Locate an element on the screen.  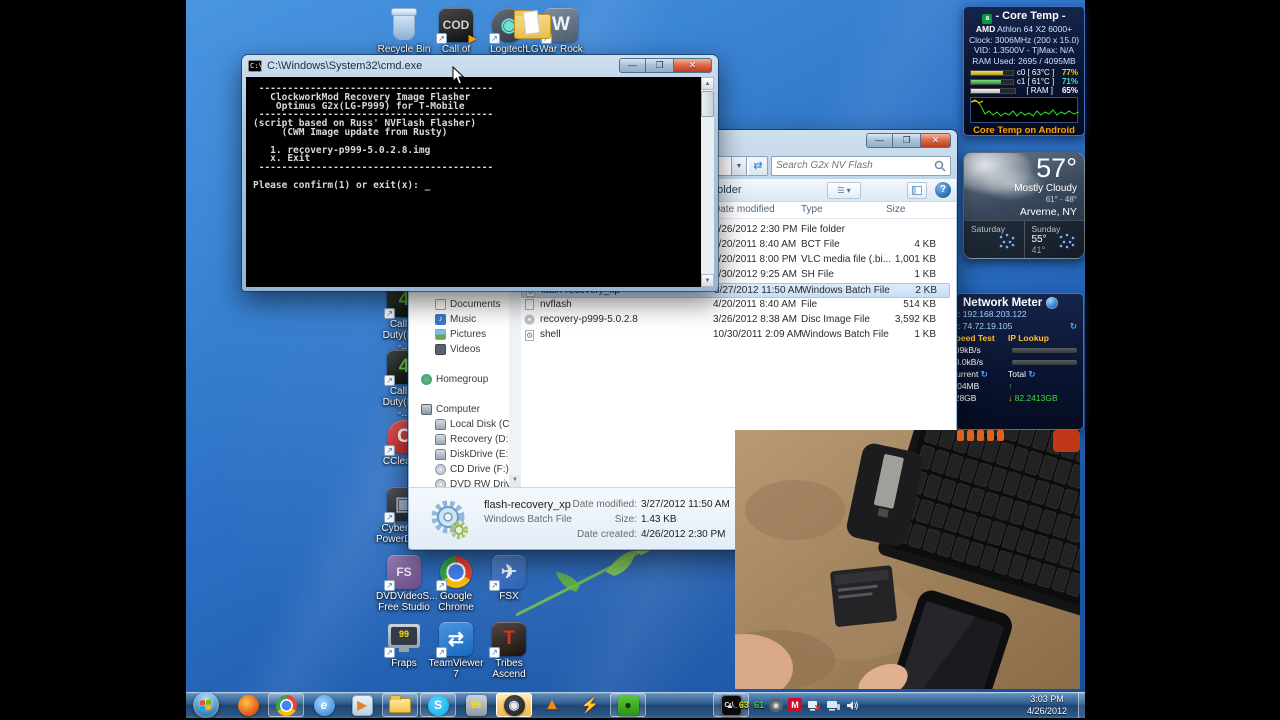
ip-lookup-link: IP Lookup is located at coordinates (1028, 338).